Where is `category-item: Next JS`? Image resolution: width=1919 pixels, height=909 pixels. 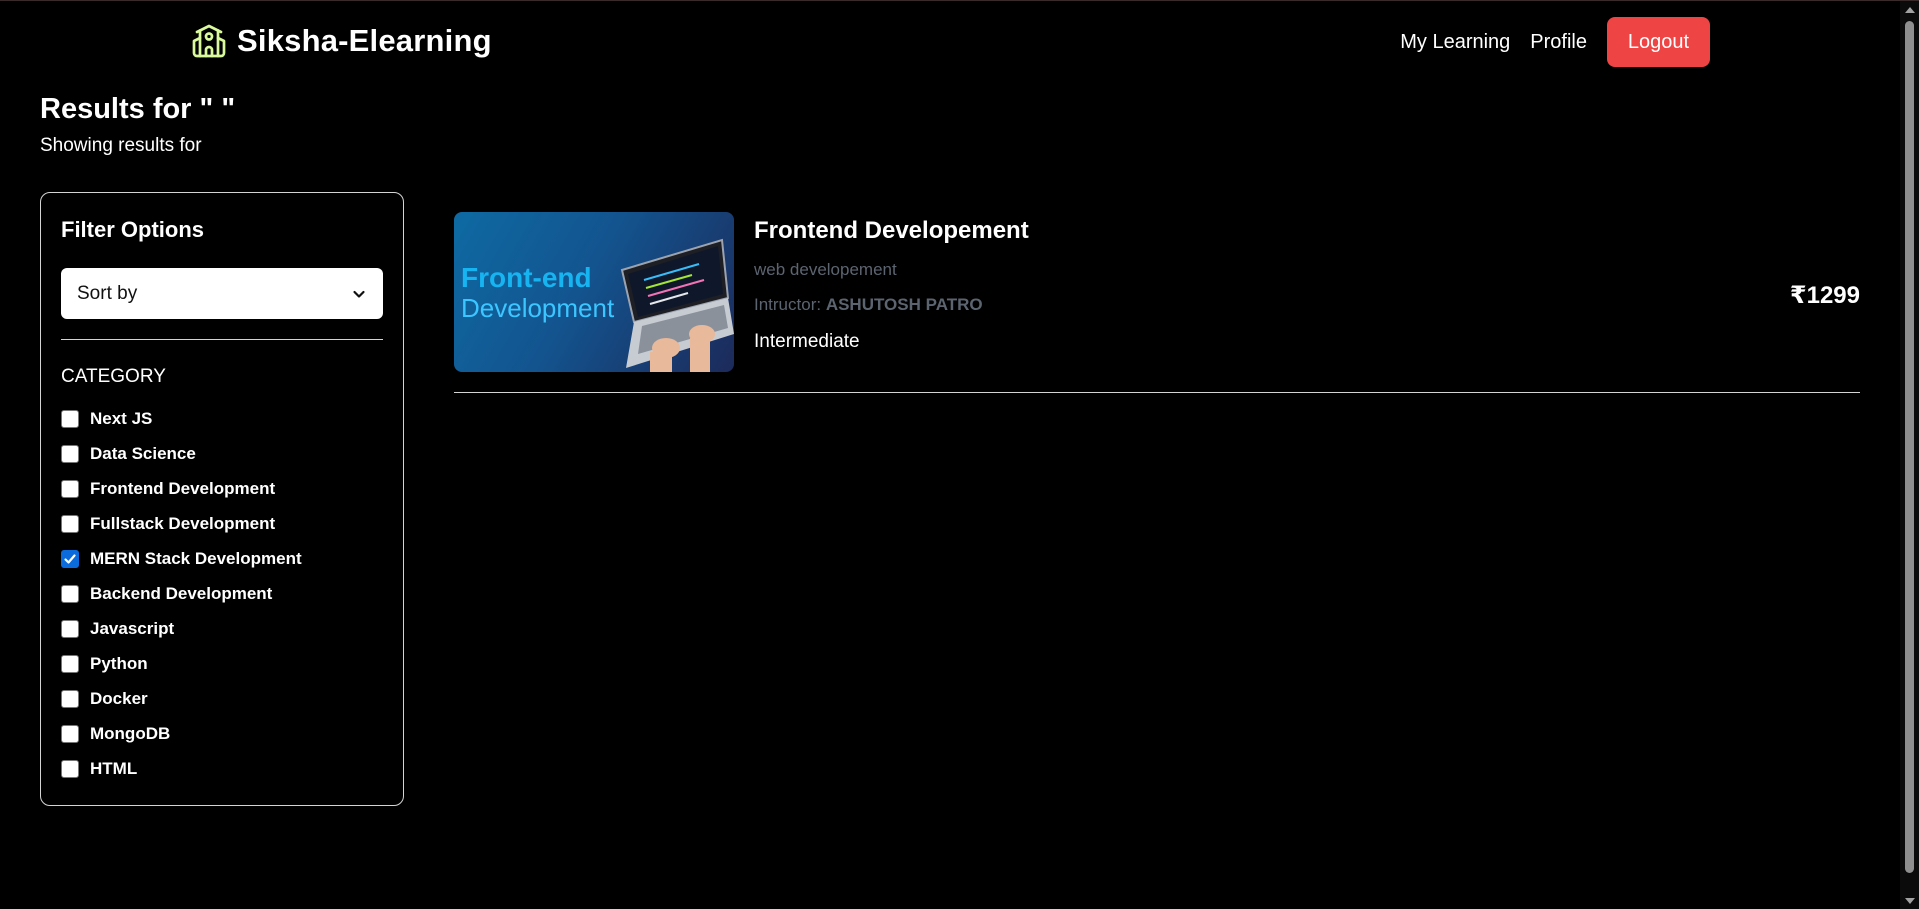 category-item: Next JS is located at coordinates (181, 418).